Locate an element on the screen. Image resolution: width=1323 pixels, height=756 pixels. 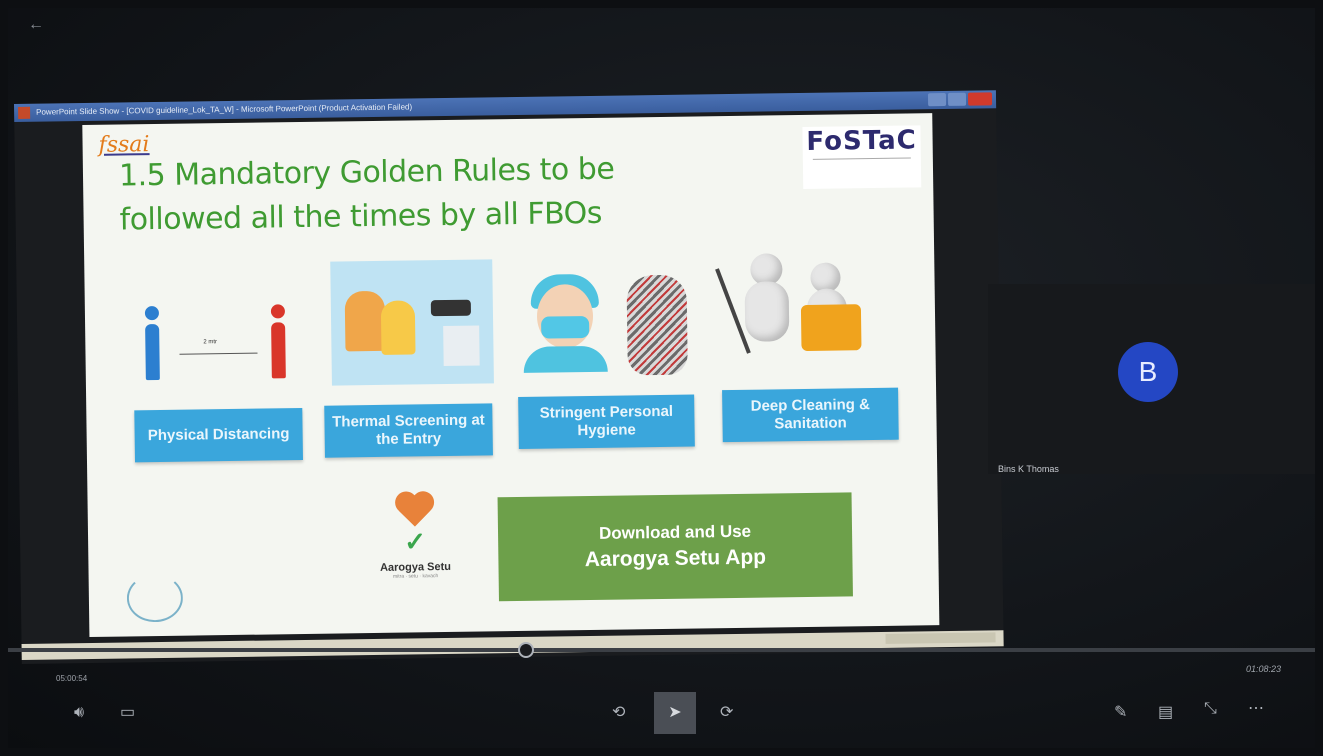
maximize-button is located at coordinates (957, 99).